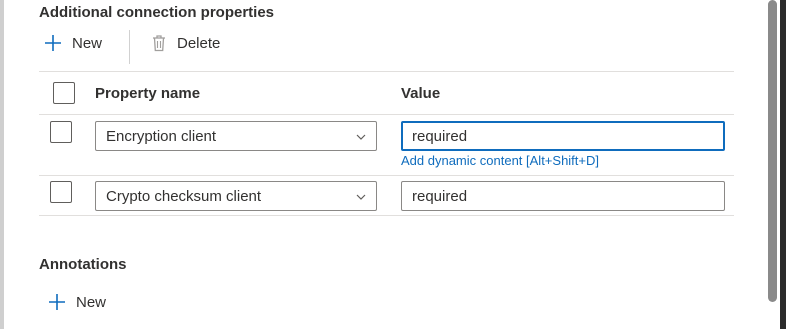  I want to click on value-input-crypto-checksum-client, so click(563, 196).